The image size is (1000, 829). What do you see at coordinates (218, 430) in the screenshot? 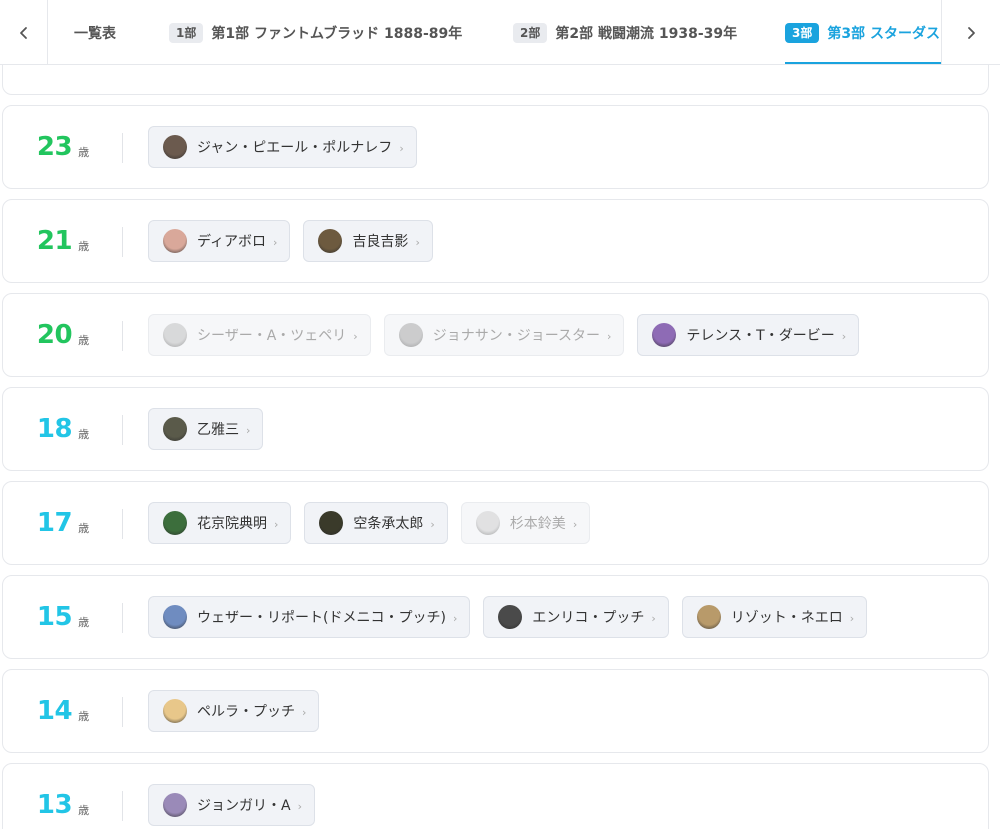
I see `character-name: 乙雅三` at bounding box center [218, 430].